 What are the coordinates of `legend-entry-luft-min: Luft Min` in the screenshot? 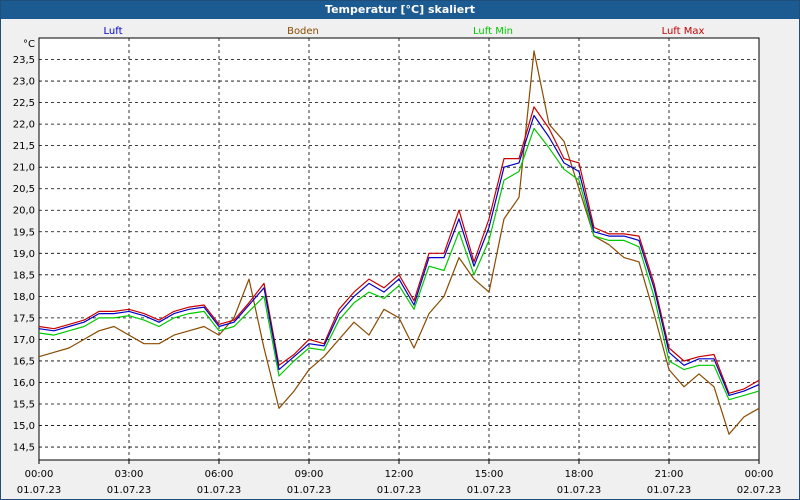 It's located at (493, 31).